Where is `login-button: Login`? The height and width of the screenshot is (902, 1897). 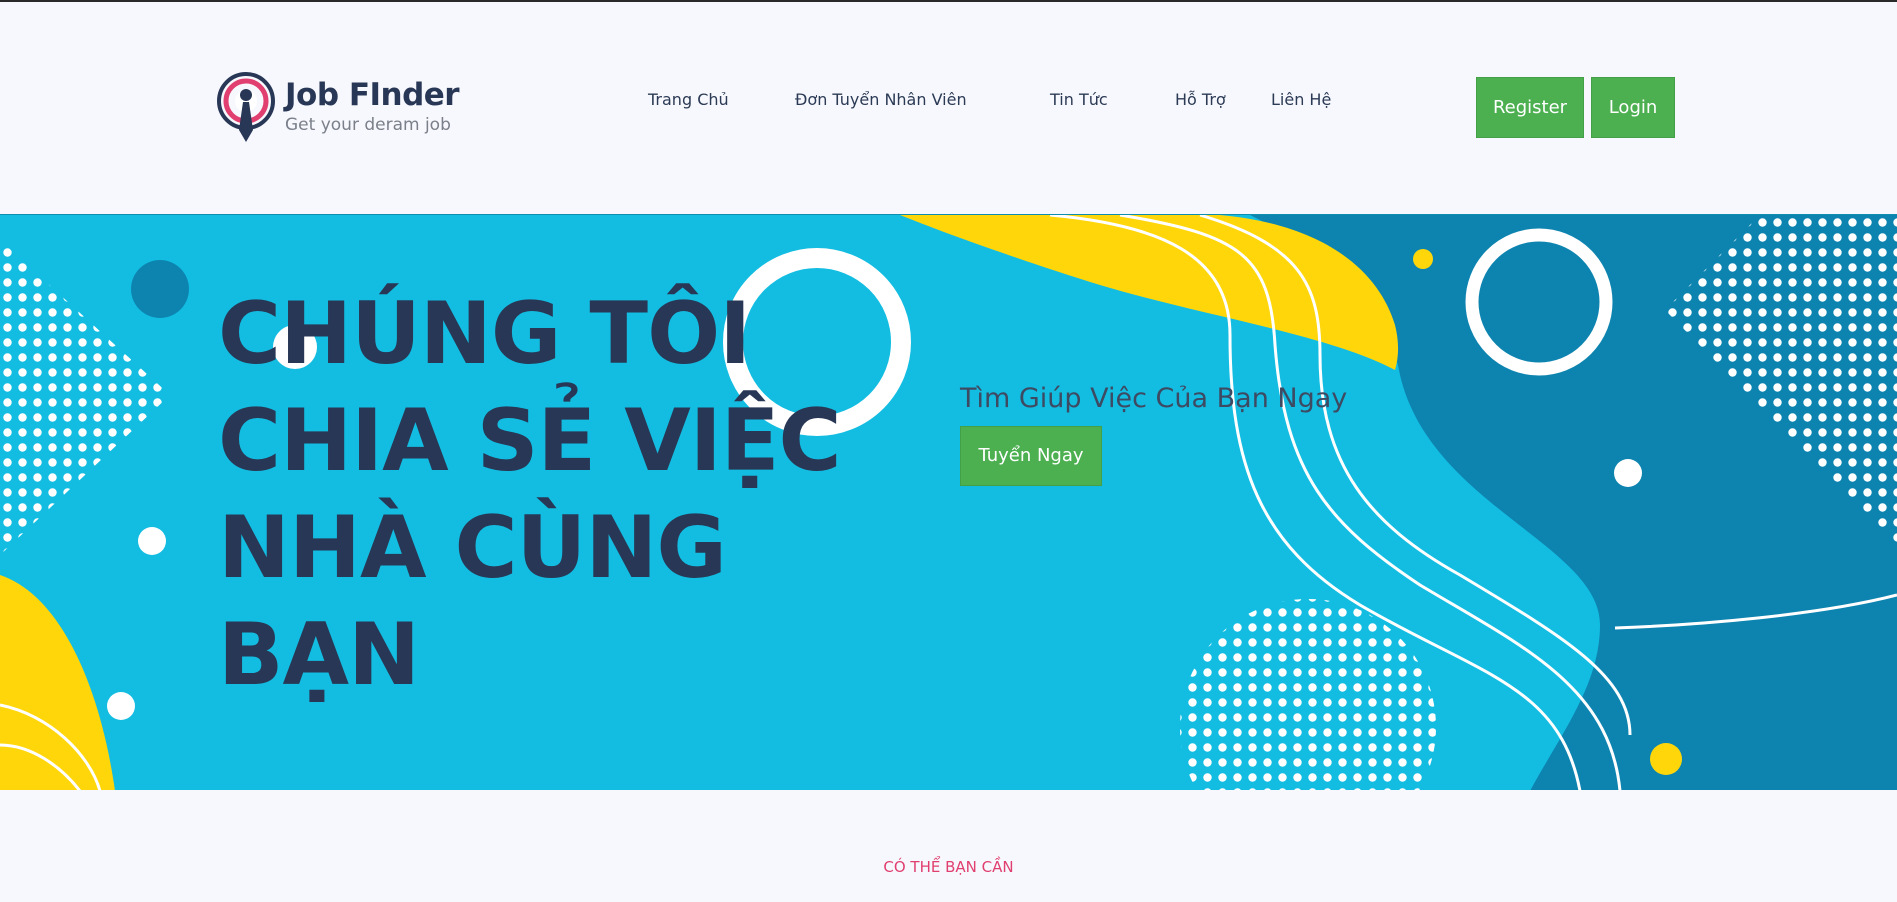 login-button: Login is located at coordinates (1633, 107).